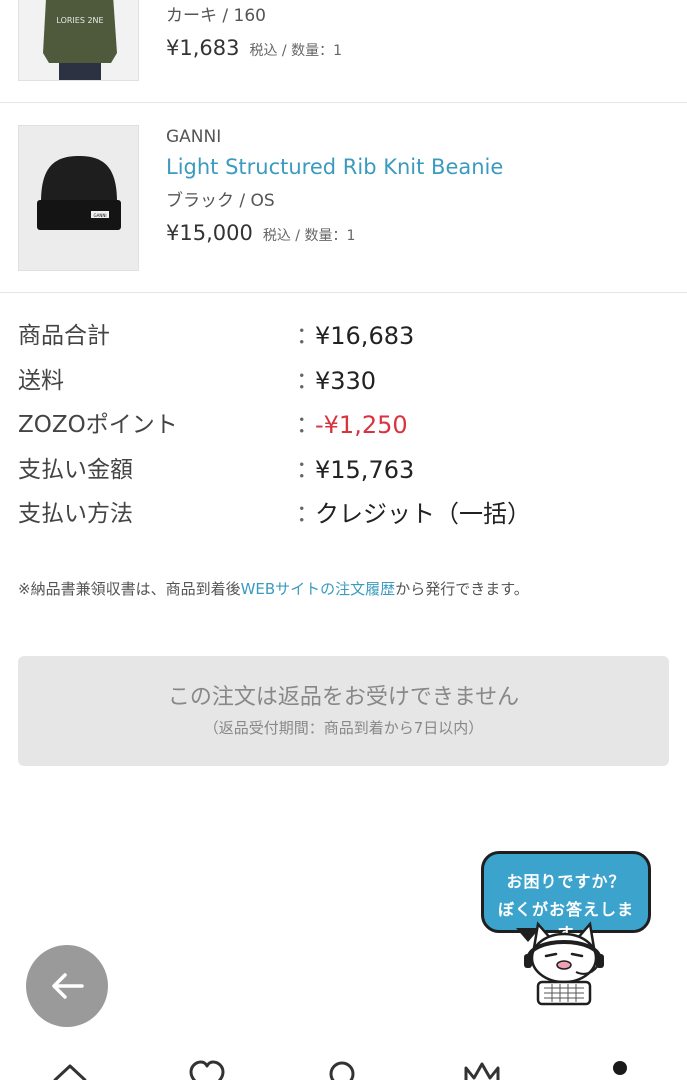 This screenshot has width=687, height=1080. Describe the element at coordinates (209, 233) in the screenshot. I see `item-price: ¥15,000` at that location.